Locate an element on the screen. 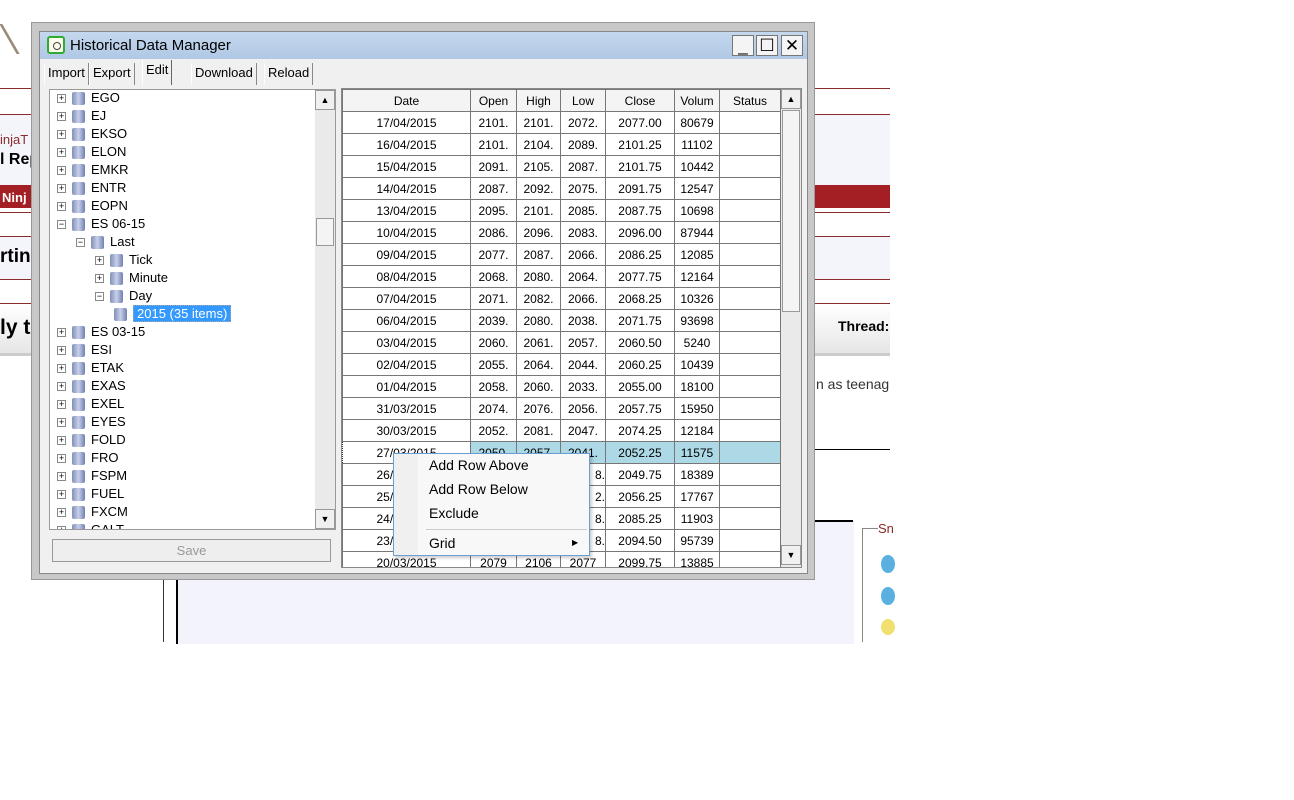 This screenshot has width=1294, height=800. tree-node: + EXAS is located at coordinates (91, 387).